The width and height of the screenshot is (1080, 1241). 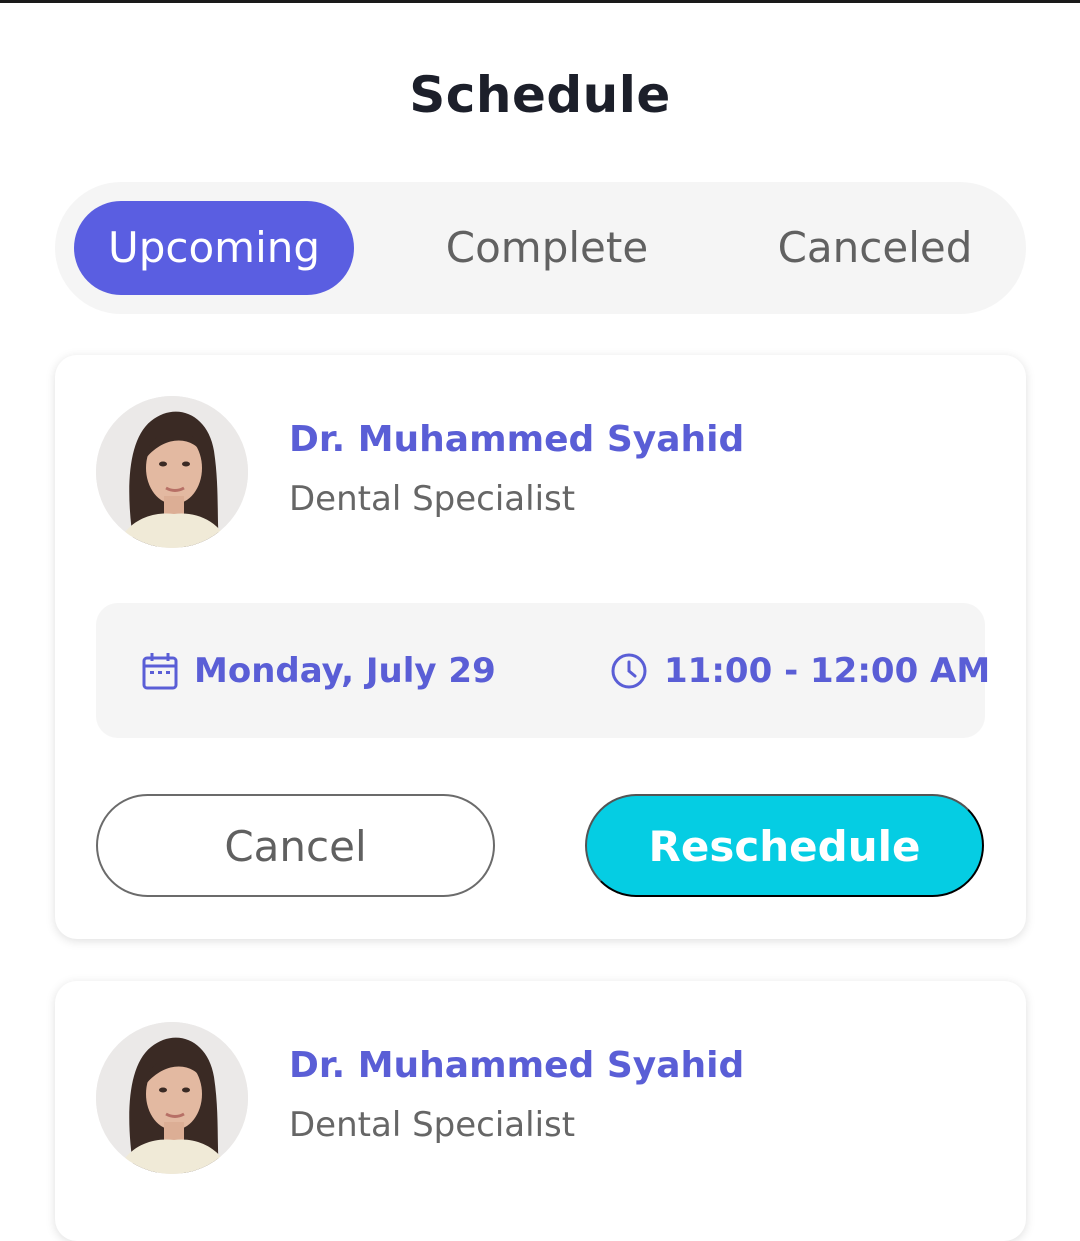 What do you see at coordinates (629, 670) in the screenshot?
I see `clock-icon` at bounding box center [629, 670].